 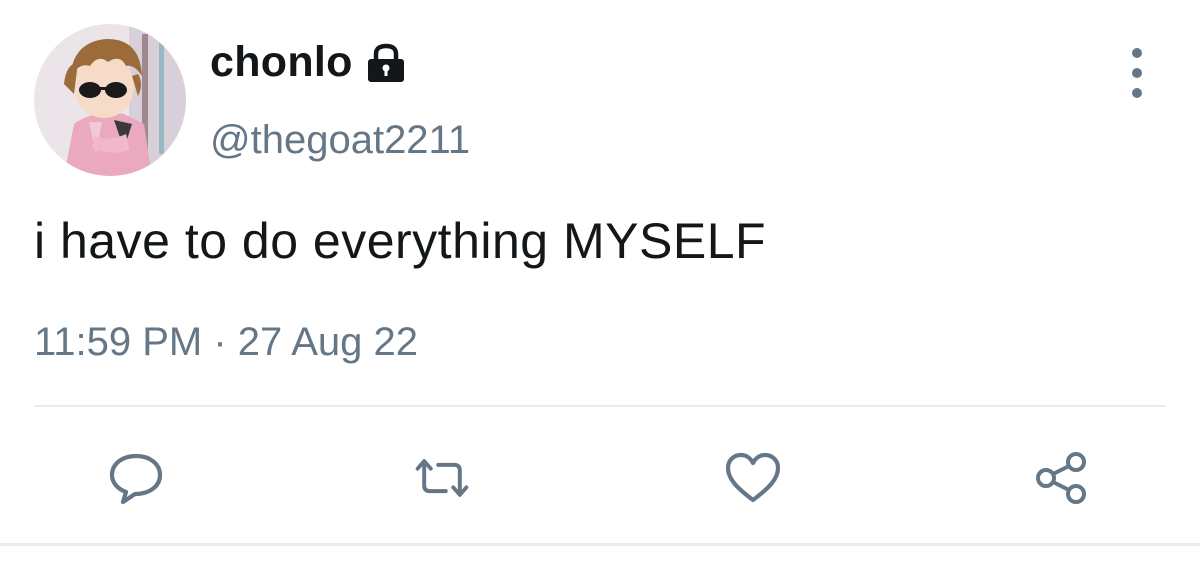 What do you see at coordinates (281, 62) in the screenshot?
I see `display-name: chonlo` at bounding box center [281, 62].